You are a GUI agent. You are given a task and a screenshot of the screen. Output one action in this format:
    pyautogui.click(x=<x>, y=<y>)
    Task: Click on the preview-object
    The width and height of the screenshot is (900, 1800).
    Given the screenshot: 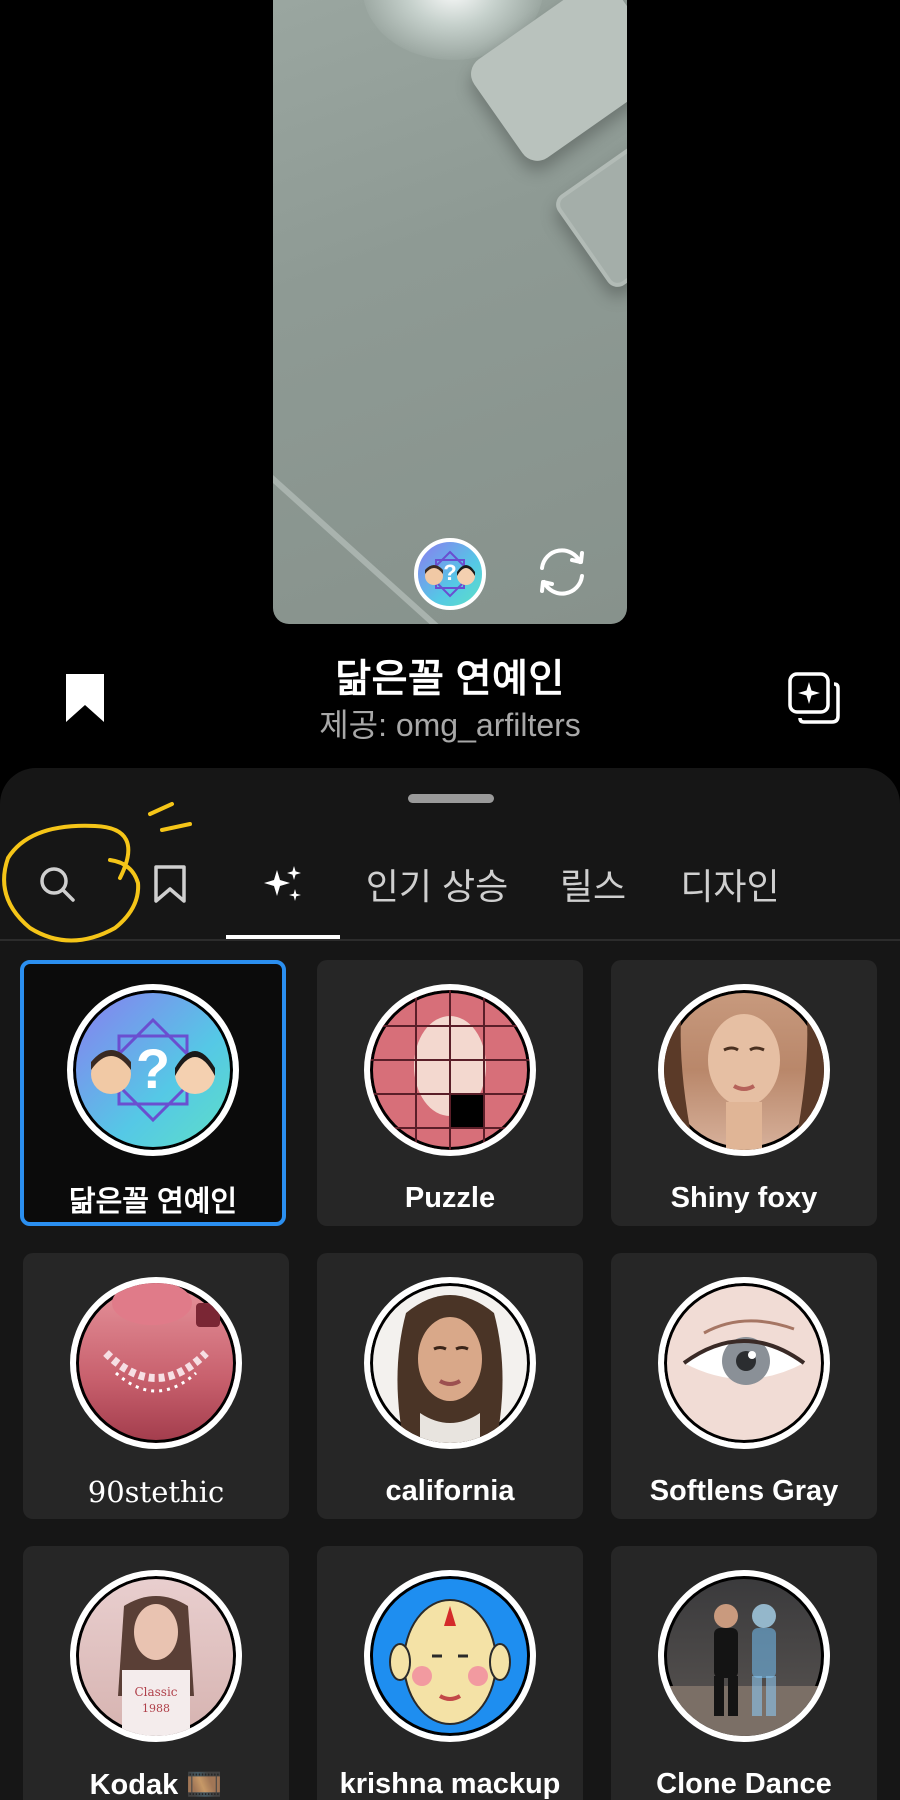 What is the action you would take?
    pyautogui.click(x=589, y=215)
    